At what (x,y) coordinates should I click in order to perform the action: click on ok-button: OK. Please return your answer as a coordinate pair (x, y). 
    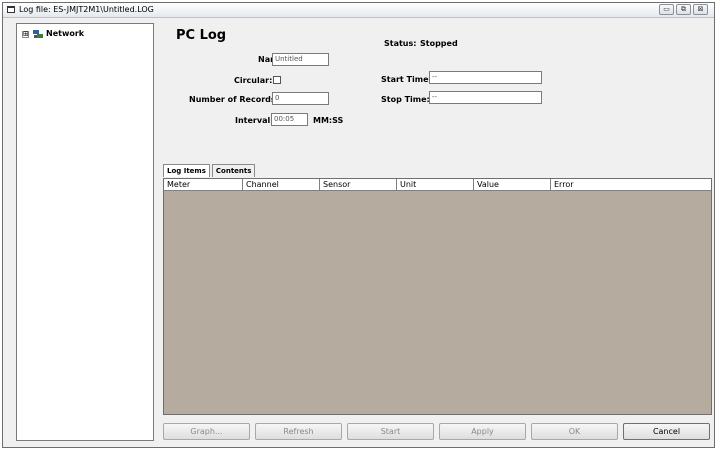
    Looking at the image, I should click on (574, 431).